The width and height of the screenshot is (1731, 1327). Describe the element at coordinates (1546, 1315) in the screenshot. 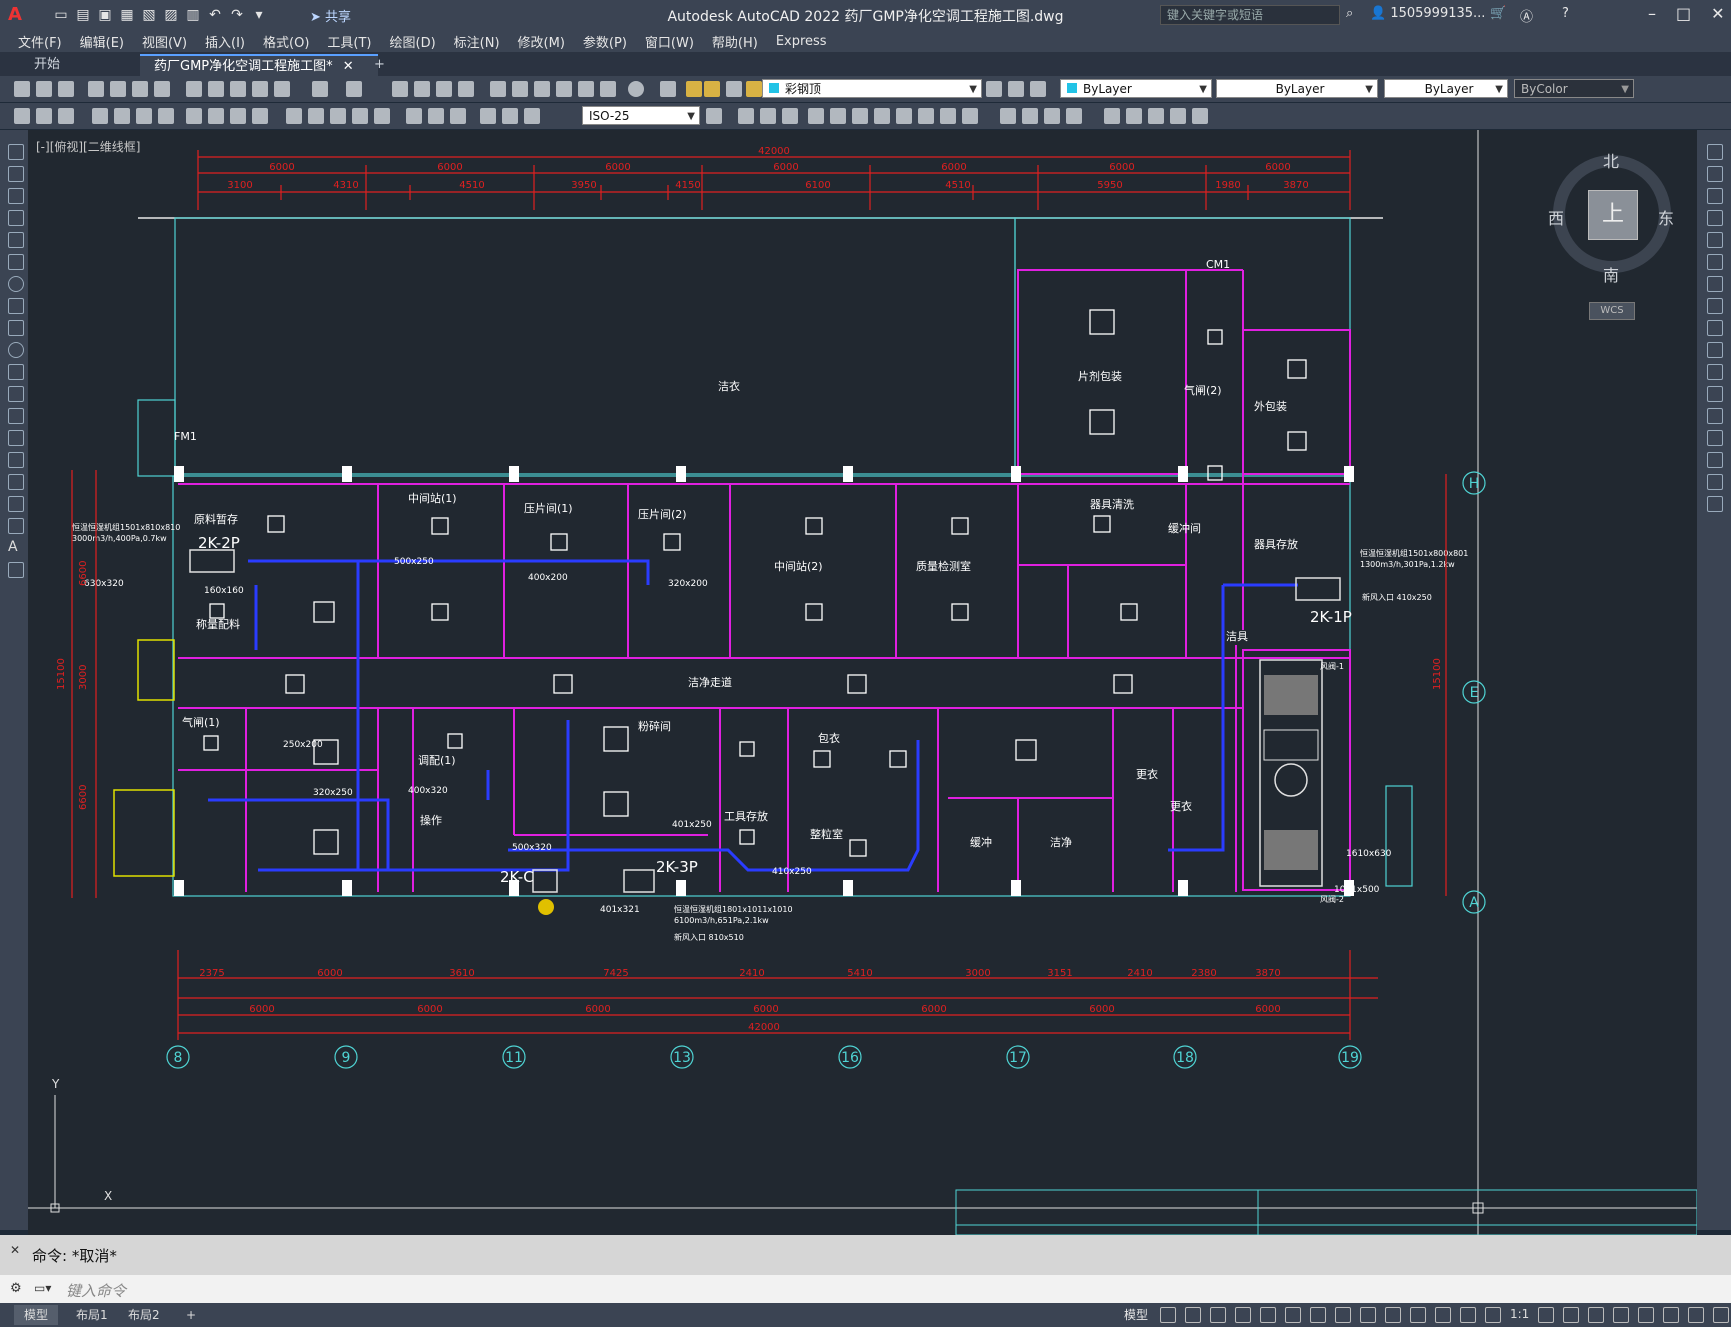

I see `workspace-switch-icon` at that location.